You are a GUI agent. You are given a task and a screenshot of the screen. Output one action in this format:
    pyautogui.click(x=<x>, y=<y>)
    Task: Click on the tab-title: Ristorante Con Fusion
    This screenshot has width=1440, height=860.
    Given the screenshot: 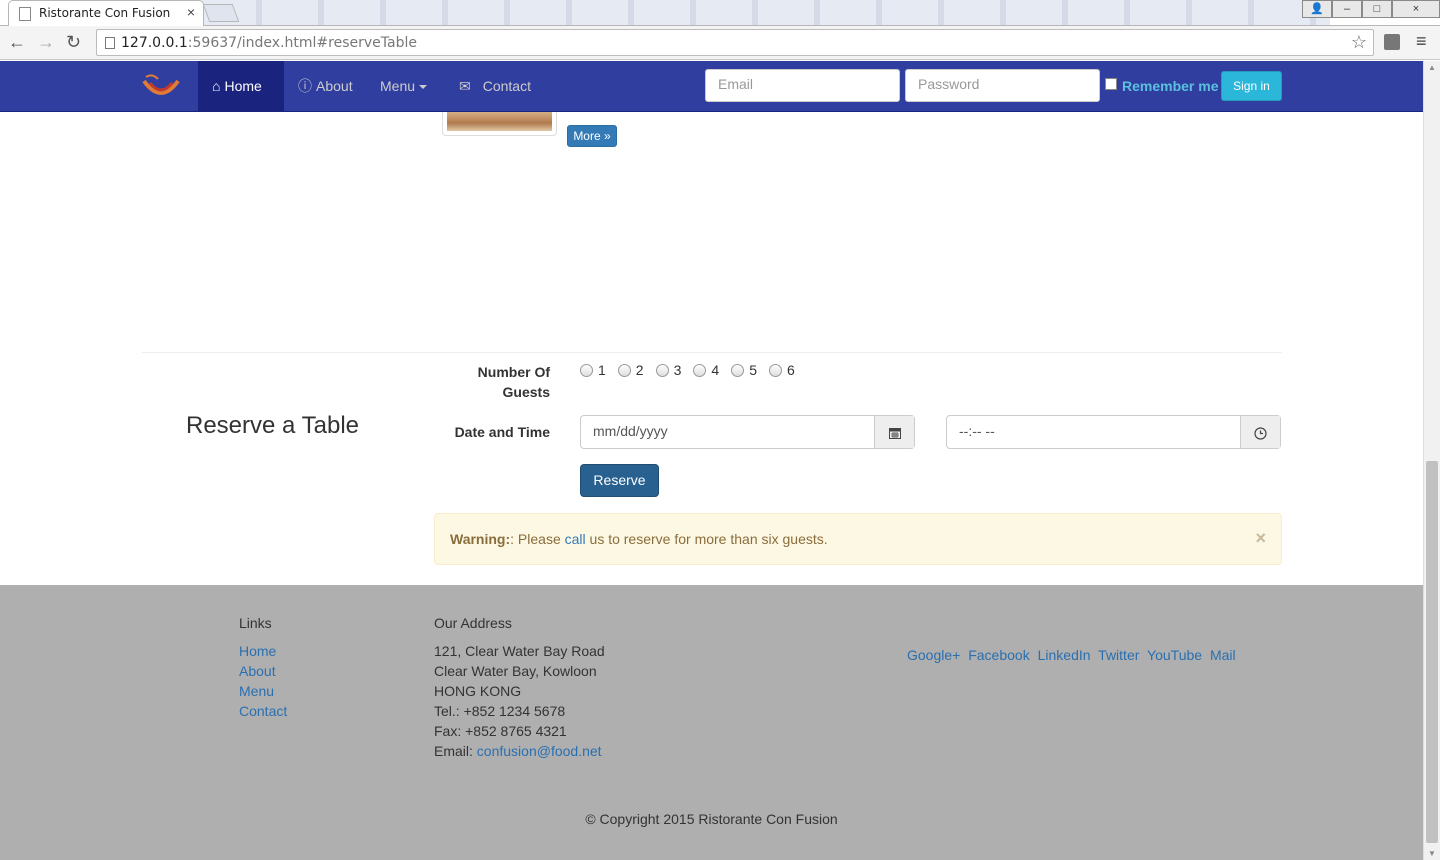 What is the action you would take?
    pyautogui.click(x=105, y=13)
    